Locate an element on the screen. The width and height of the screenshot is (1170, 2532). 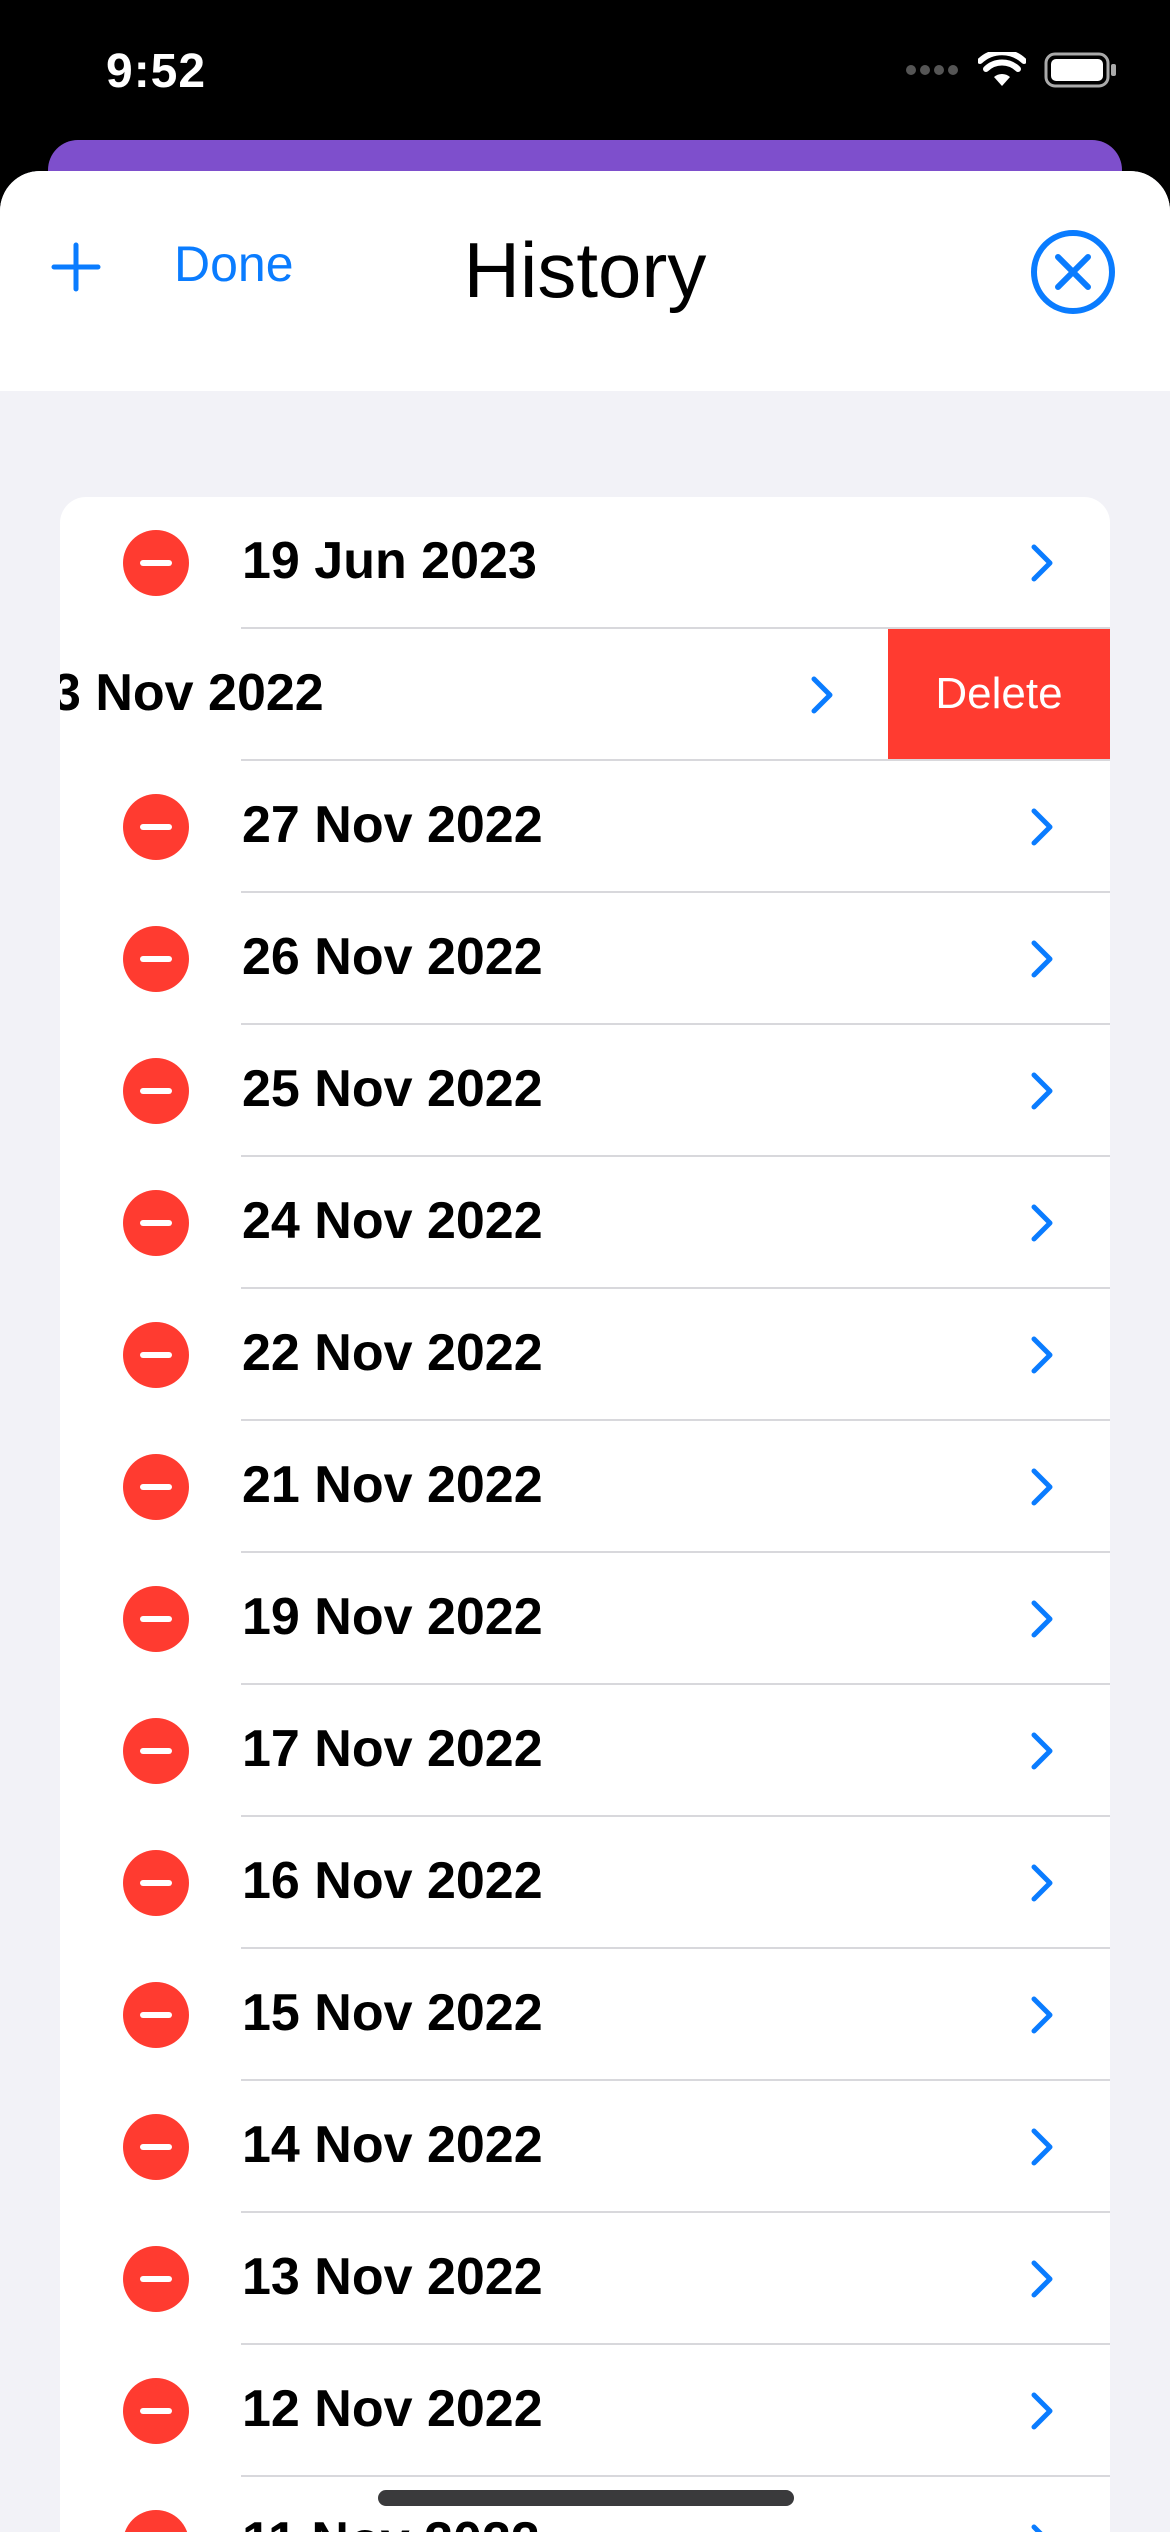
history-row-label: 15 Nov 2022 is located at coordinates (392, 2013).